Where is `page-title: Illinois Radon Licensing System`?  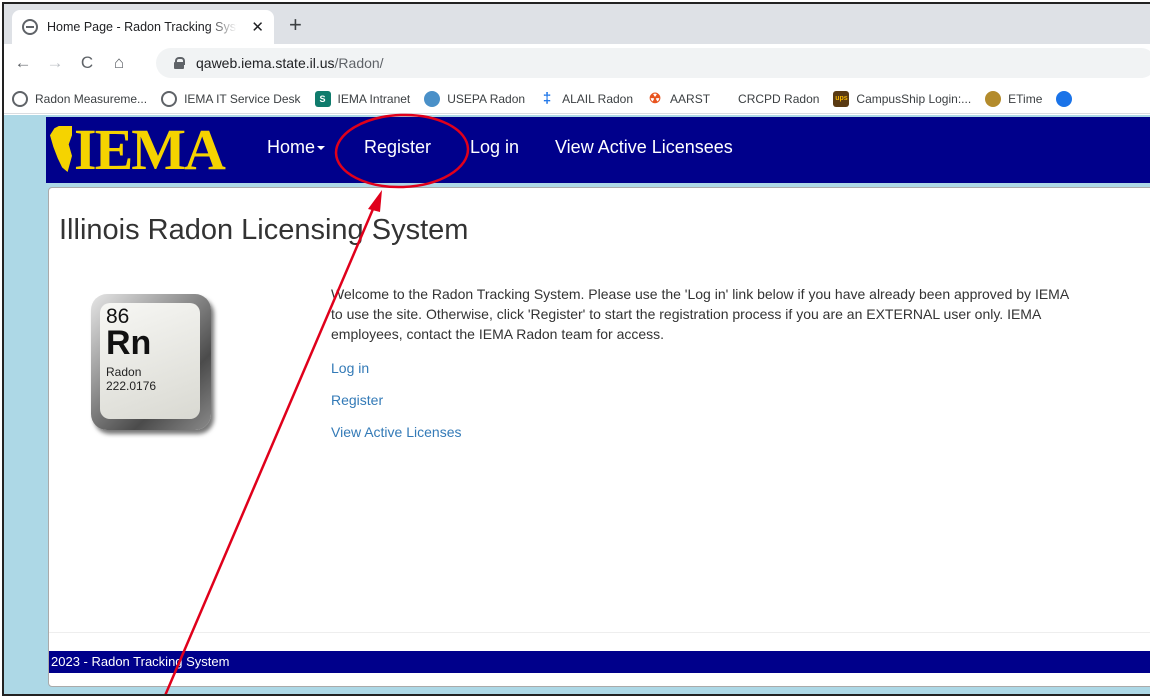 page-title: Illinois Radon Licensing System is located at coordinates (264, 230).